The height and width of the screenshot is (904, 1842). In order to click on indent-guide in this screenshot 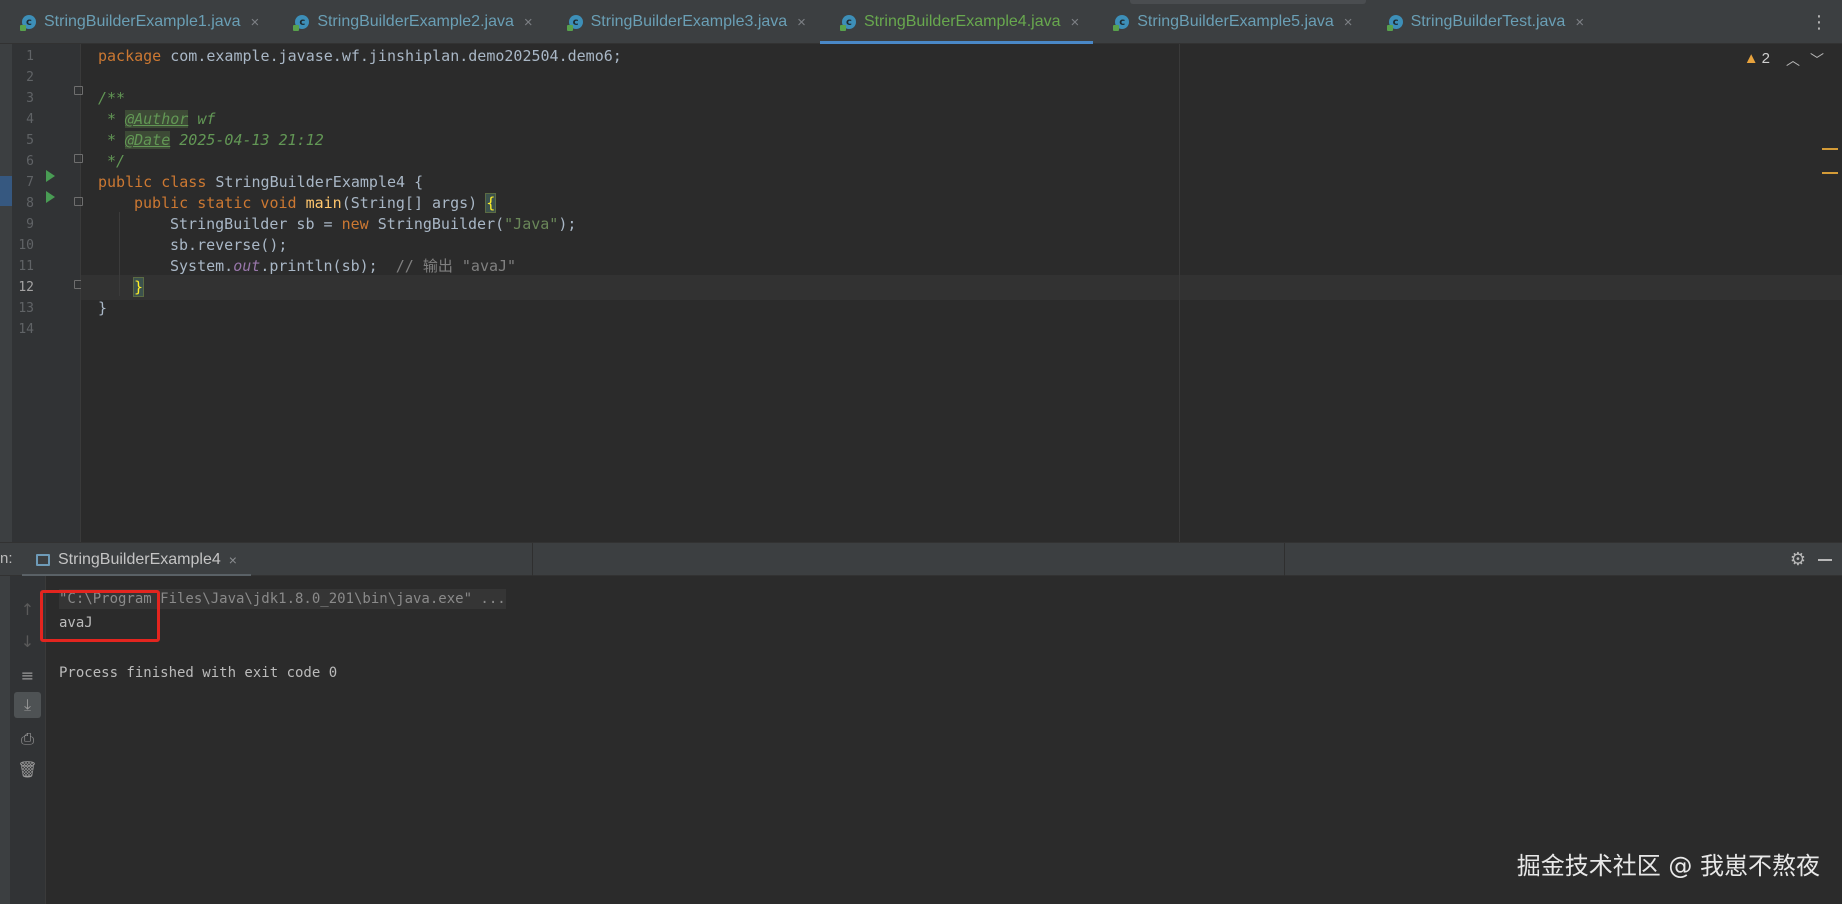, I will do `click(119, 254)`.